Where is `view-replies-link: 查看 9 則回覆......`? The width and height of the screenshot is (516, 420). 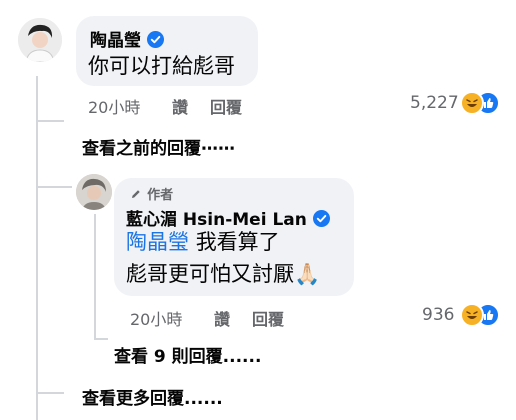 view-replies-link: 查看 9 則回覆...... is located at coordinates (187, 354).